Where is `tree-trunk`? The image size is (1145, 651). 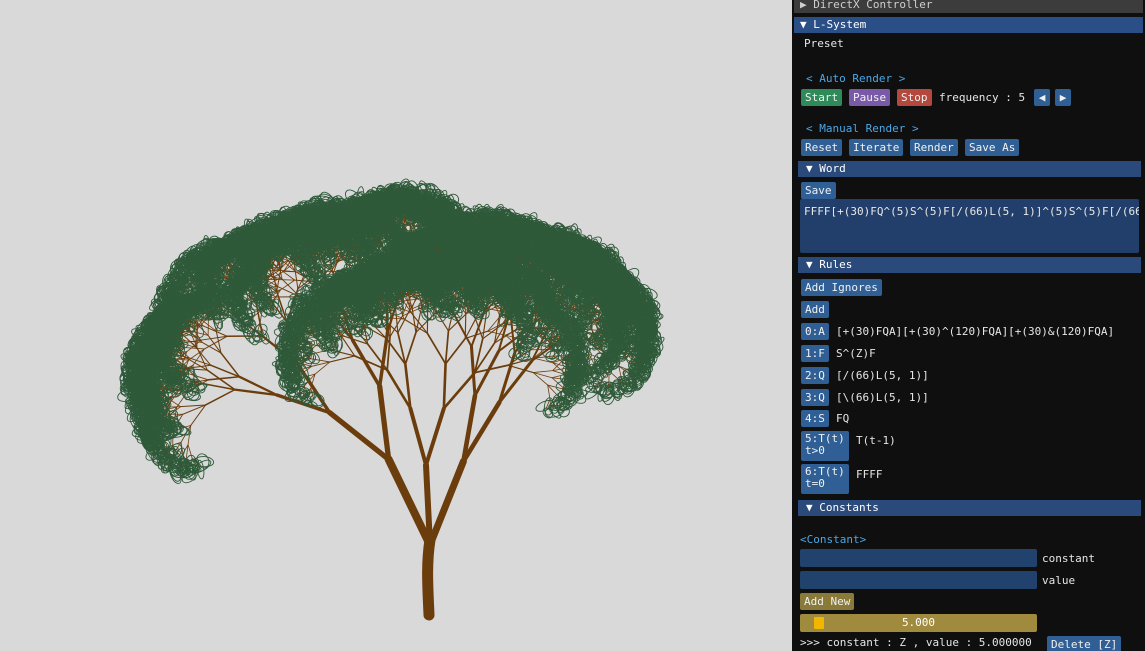 tree-trunk is located at coordinates (429, 577).